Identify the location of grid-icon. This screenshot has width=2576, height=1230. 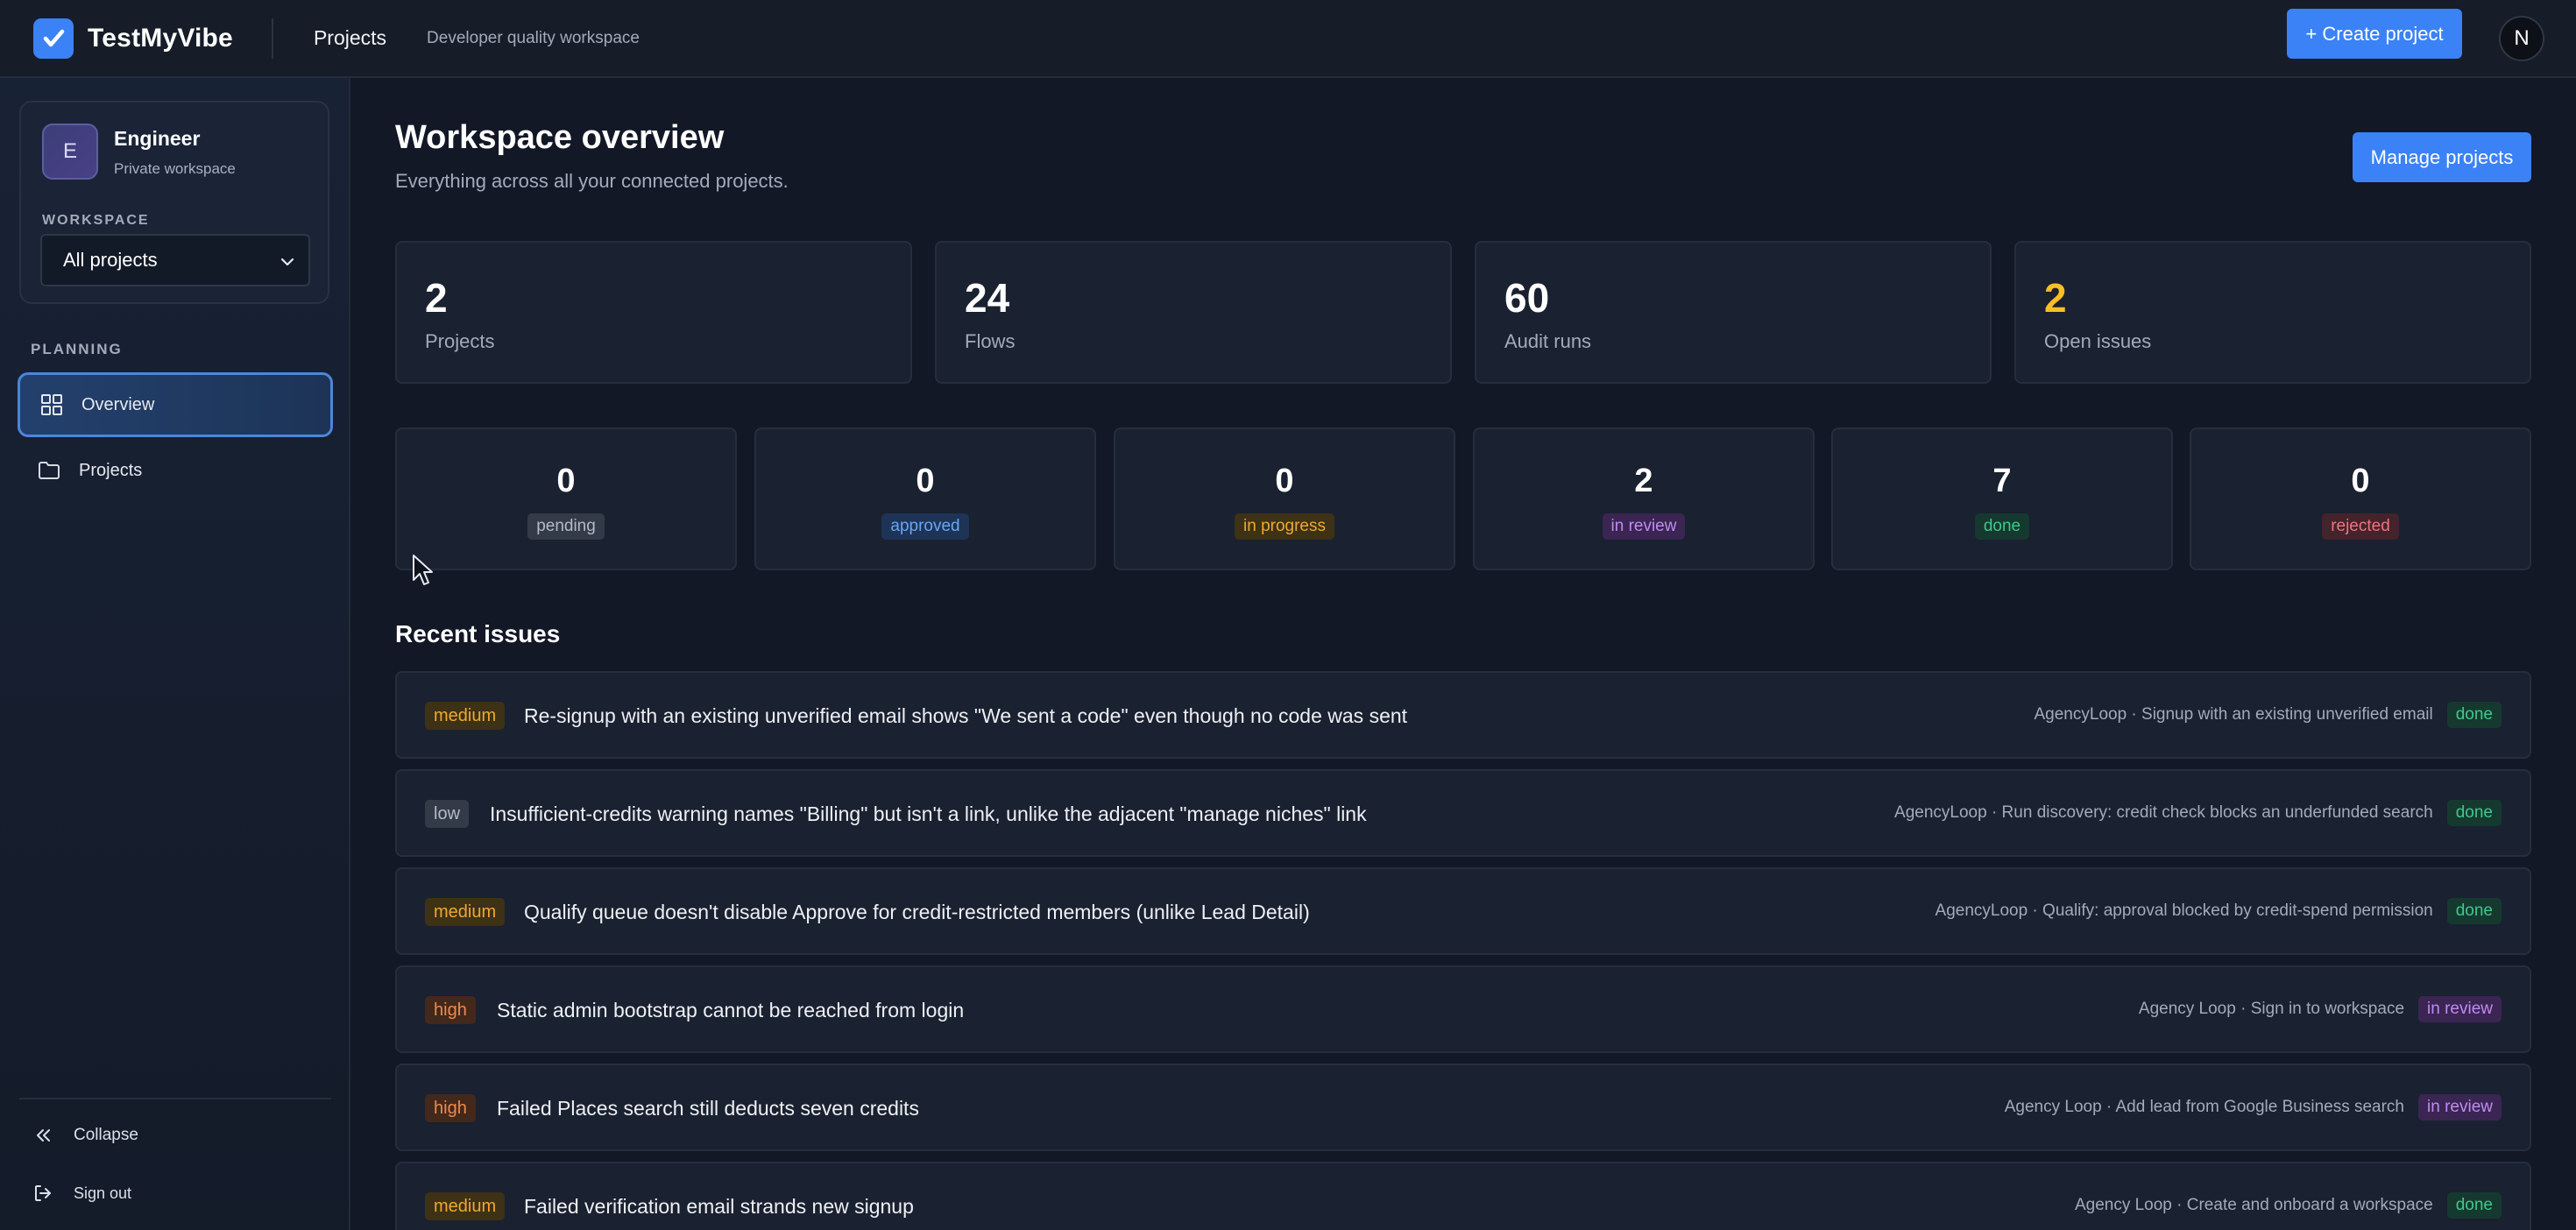
(51, 404).